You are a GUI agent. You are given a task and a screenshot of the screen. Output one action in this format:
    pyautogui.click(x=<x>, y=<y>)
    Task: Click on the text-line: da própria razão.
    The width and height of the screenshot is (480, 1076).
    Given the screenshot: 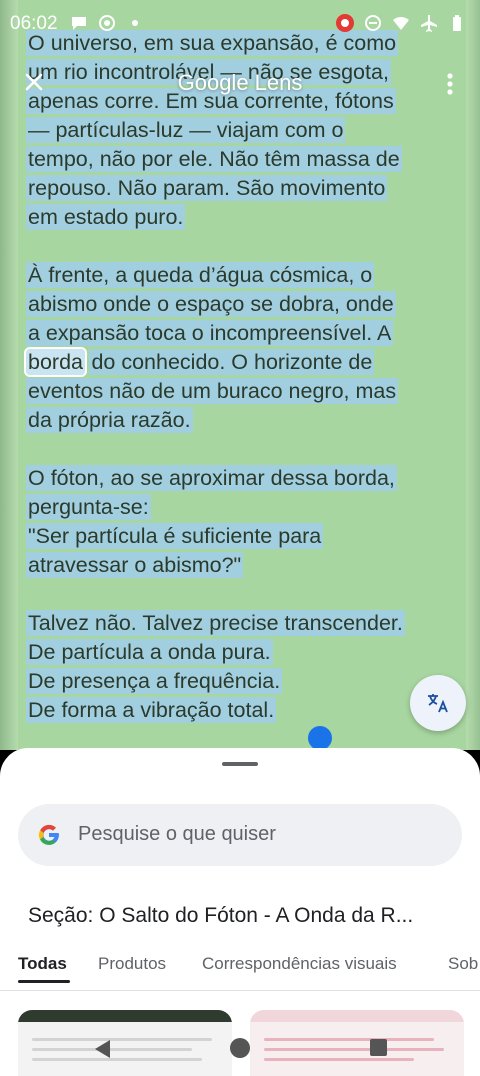 What is the action you would take?
    pyautogui.click(x=109, y=420)
    